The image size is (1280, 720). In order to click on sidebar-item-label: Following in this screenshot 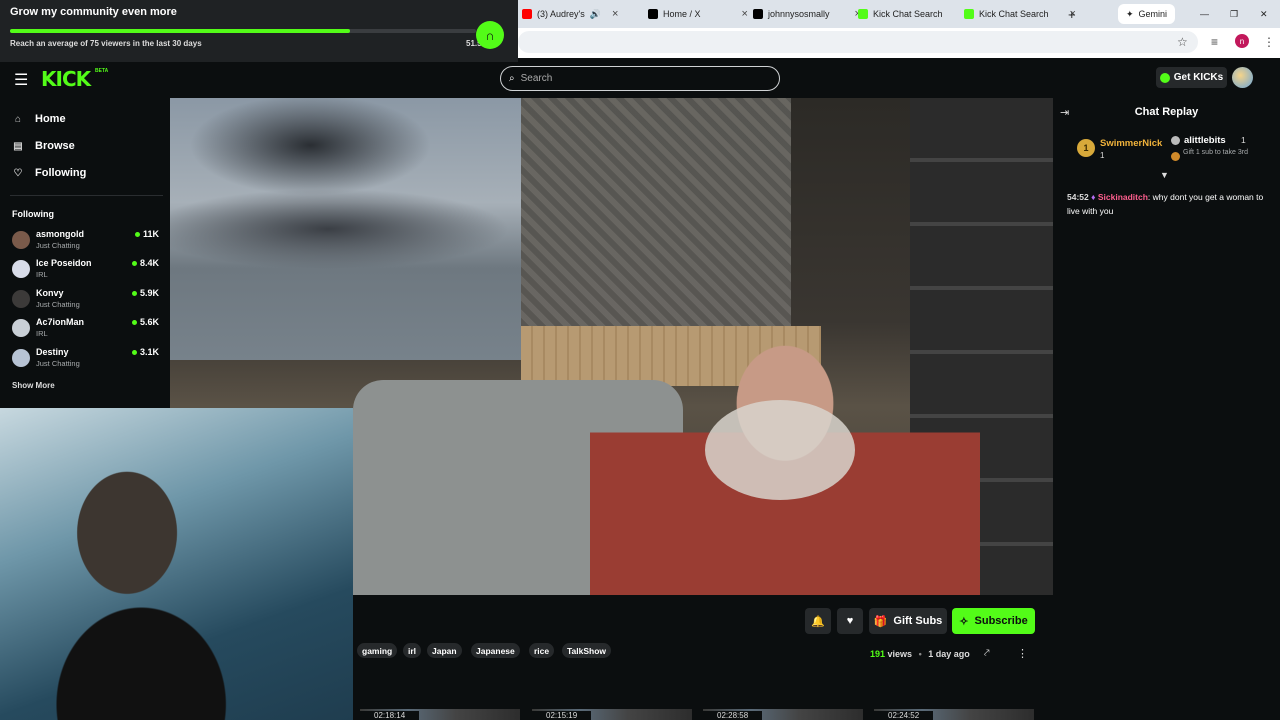, I will do `click(61, 173)`.